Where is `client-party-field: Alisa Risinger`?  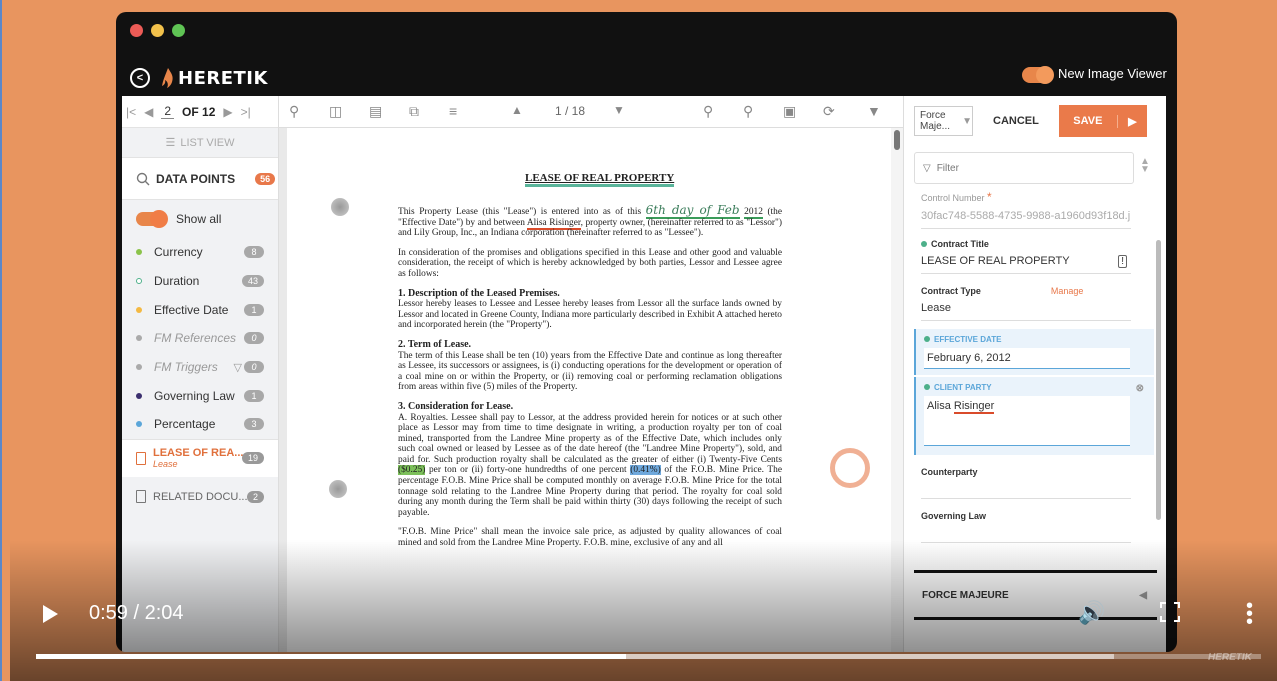 client-party-field: Alisa Risinger is located at coordinates (1027, 421).